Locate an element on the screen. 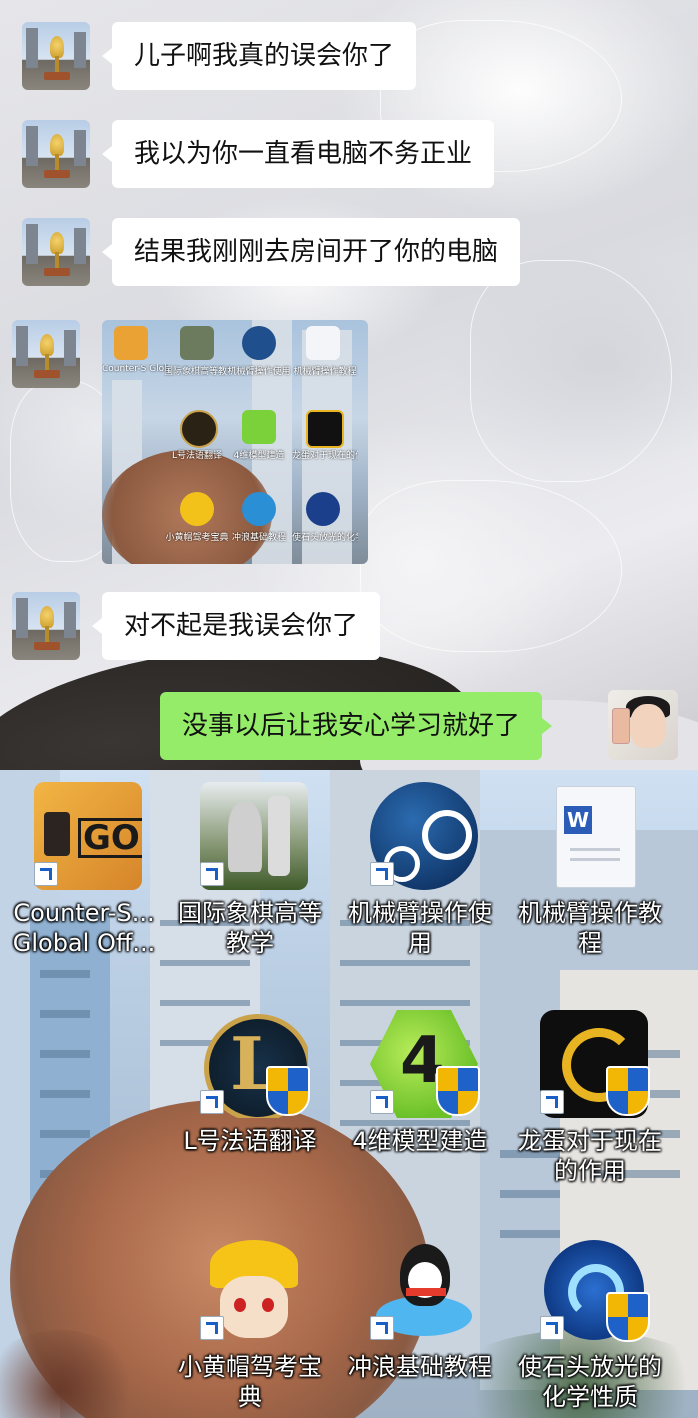 The height and width of the screenshot is (1418, 698). message-bubble: 儿子啊我真的误会你了 is located at coordinates (259, 56).